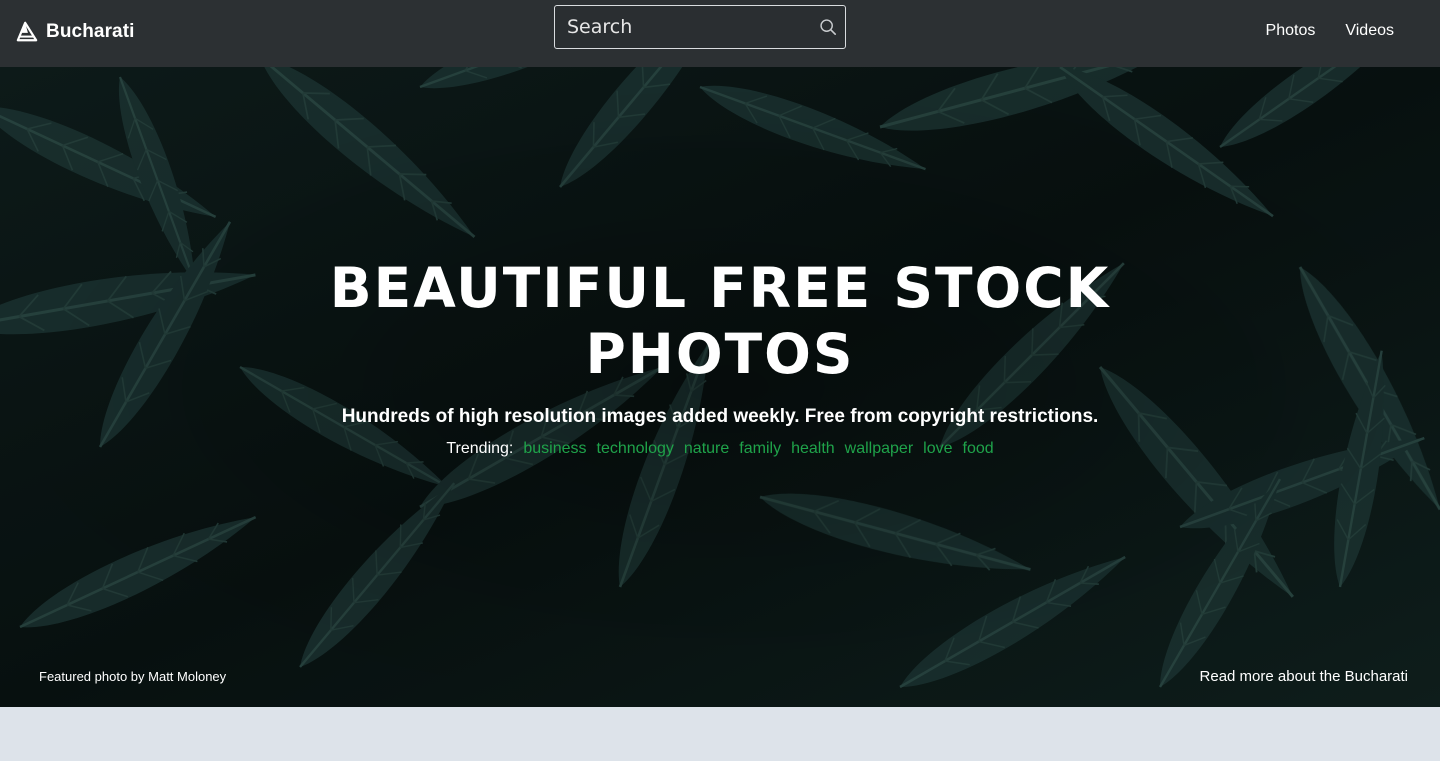 Image resolution: width=1440 pixels, height=761 pixels. What do you see at coordinates (1369, 31) in the screenshot?
I see `nav-link-videos: Videos` at bounding box center [1369, 31].